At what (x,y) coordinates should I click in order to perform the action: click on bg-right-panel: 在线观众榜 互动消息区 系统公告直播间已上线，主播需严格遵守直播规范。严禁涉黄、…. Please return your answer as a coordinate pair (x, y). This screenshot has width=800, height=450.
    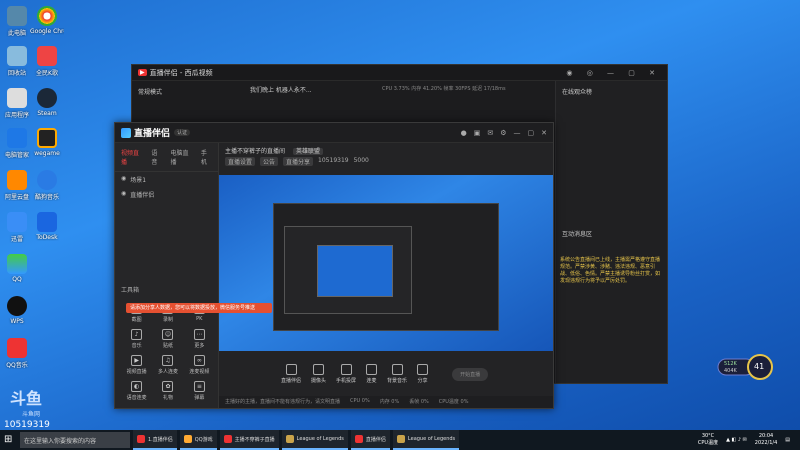
    Looking at the image, I should click on (611, 232).